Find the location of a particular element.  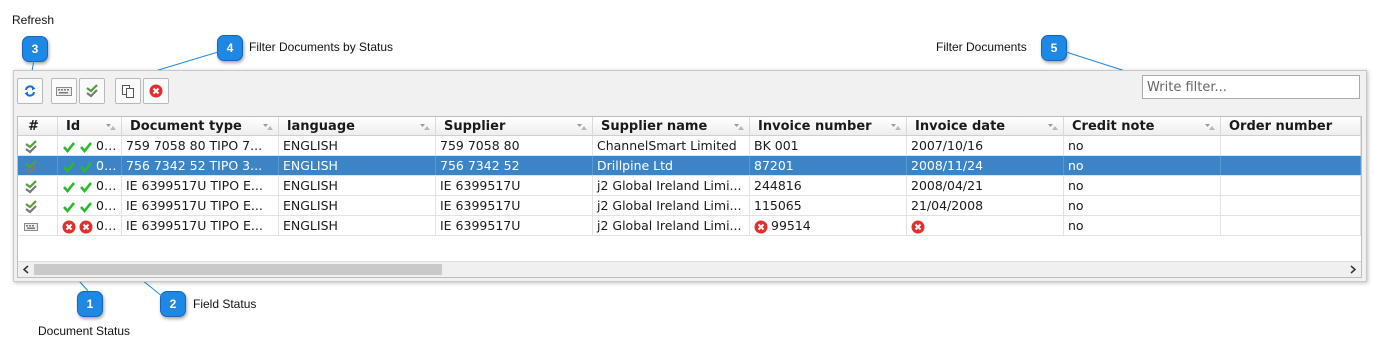

column-header-label: Id is located at coordinates (73, 126).